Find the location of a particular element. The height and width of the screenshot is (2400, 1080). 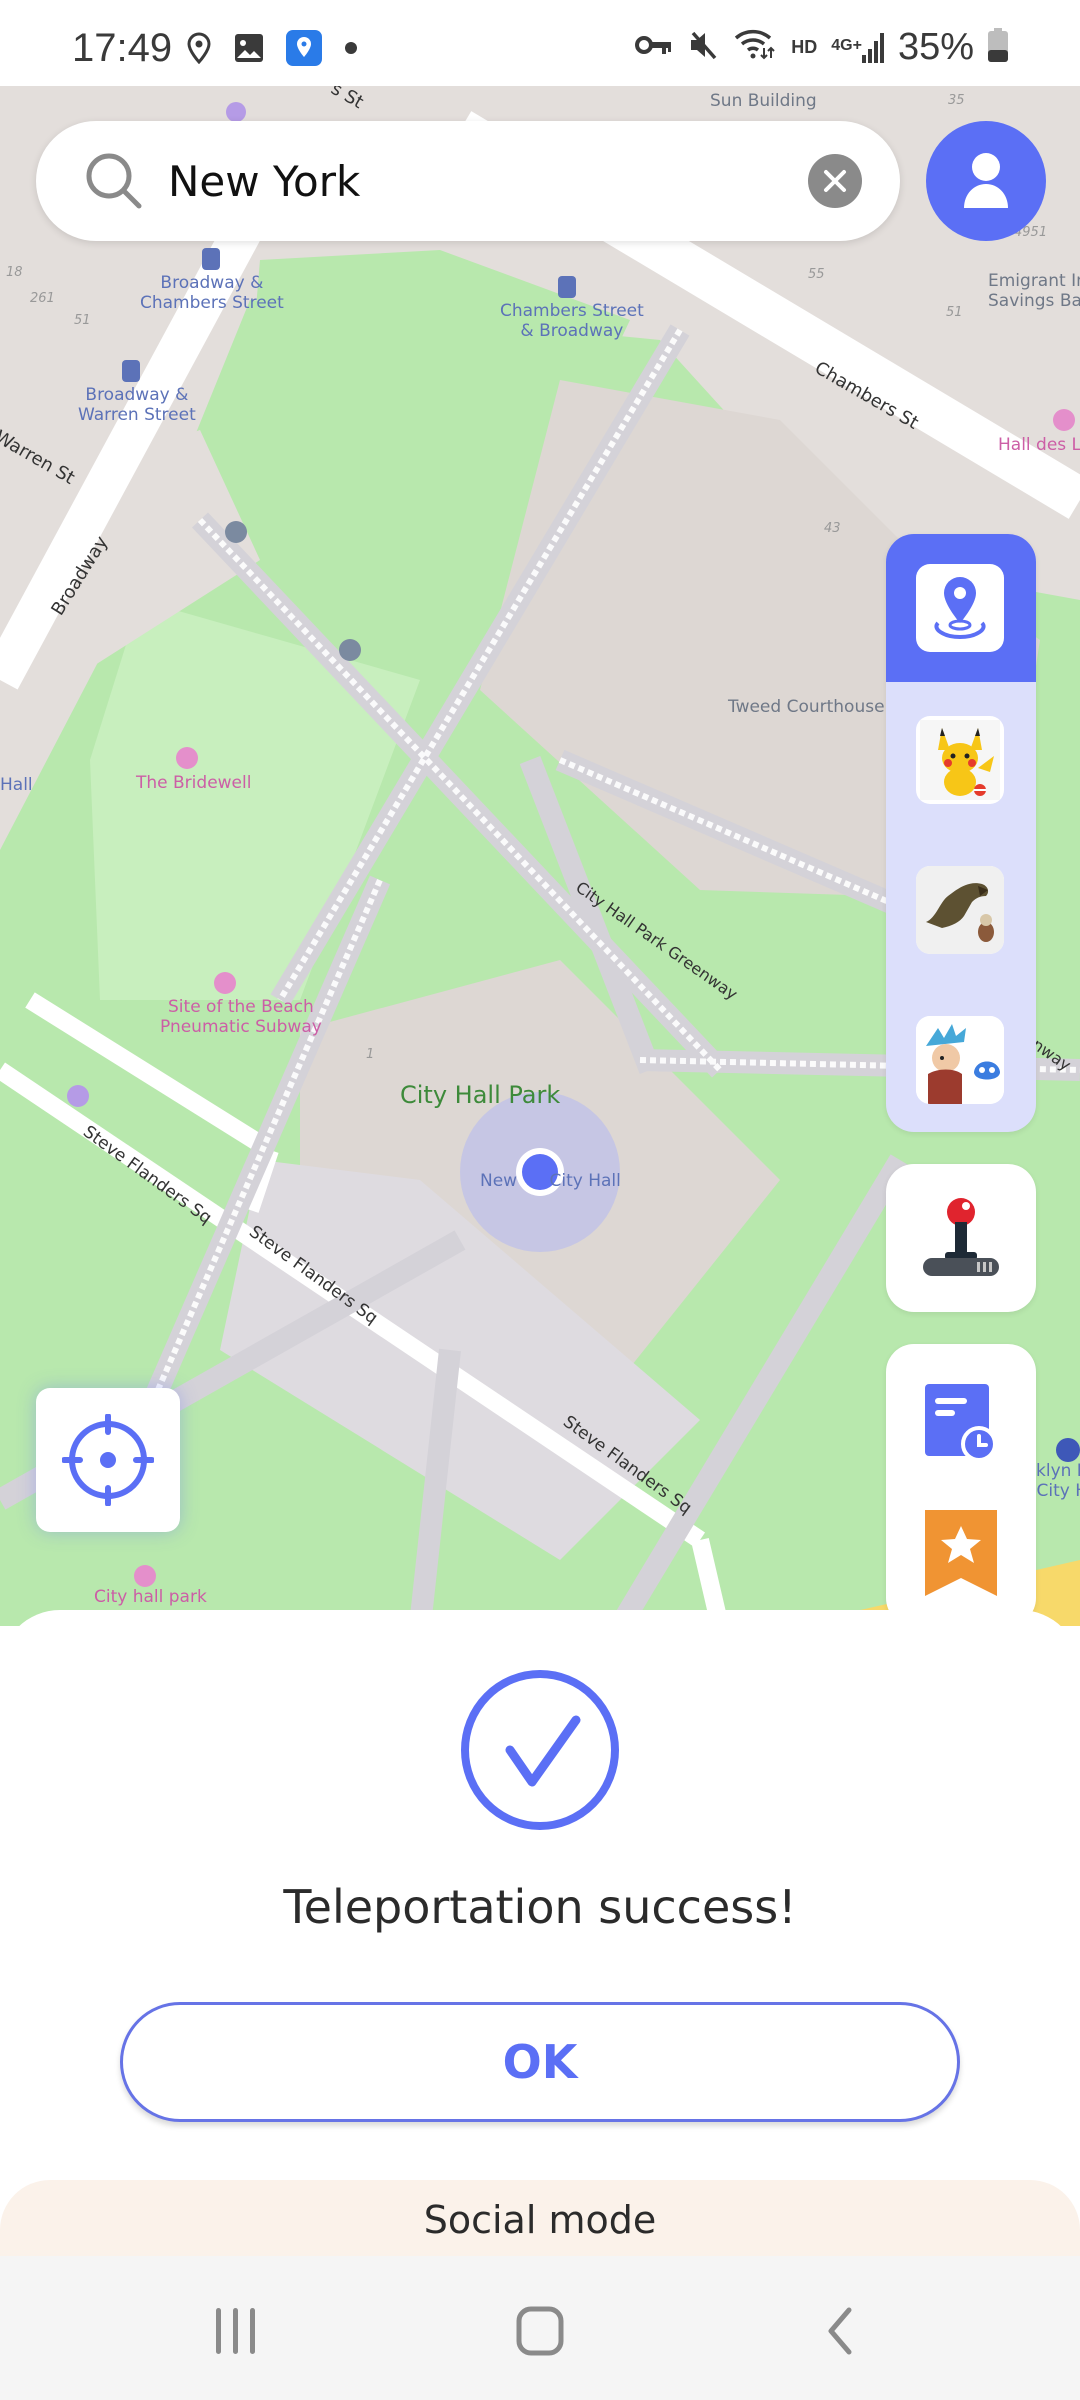

gallery-icon is located at coordinates (249, 50).